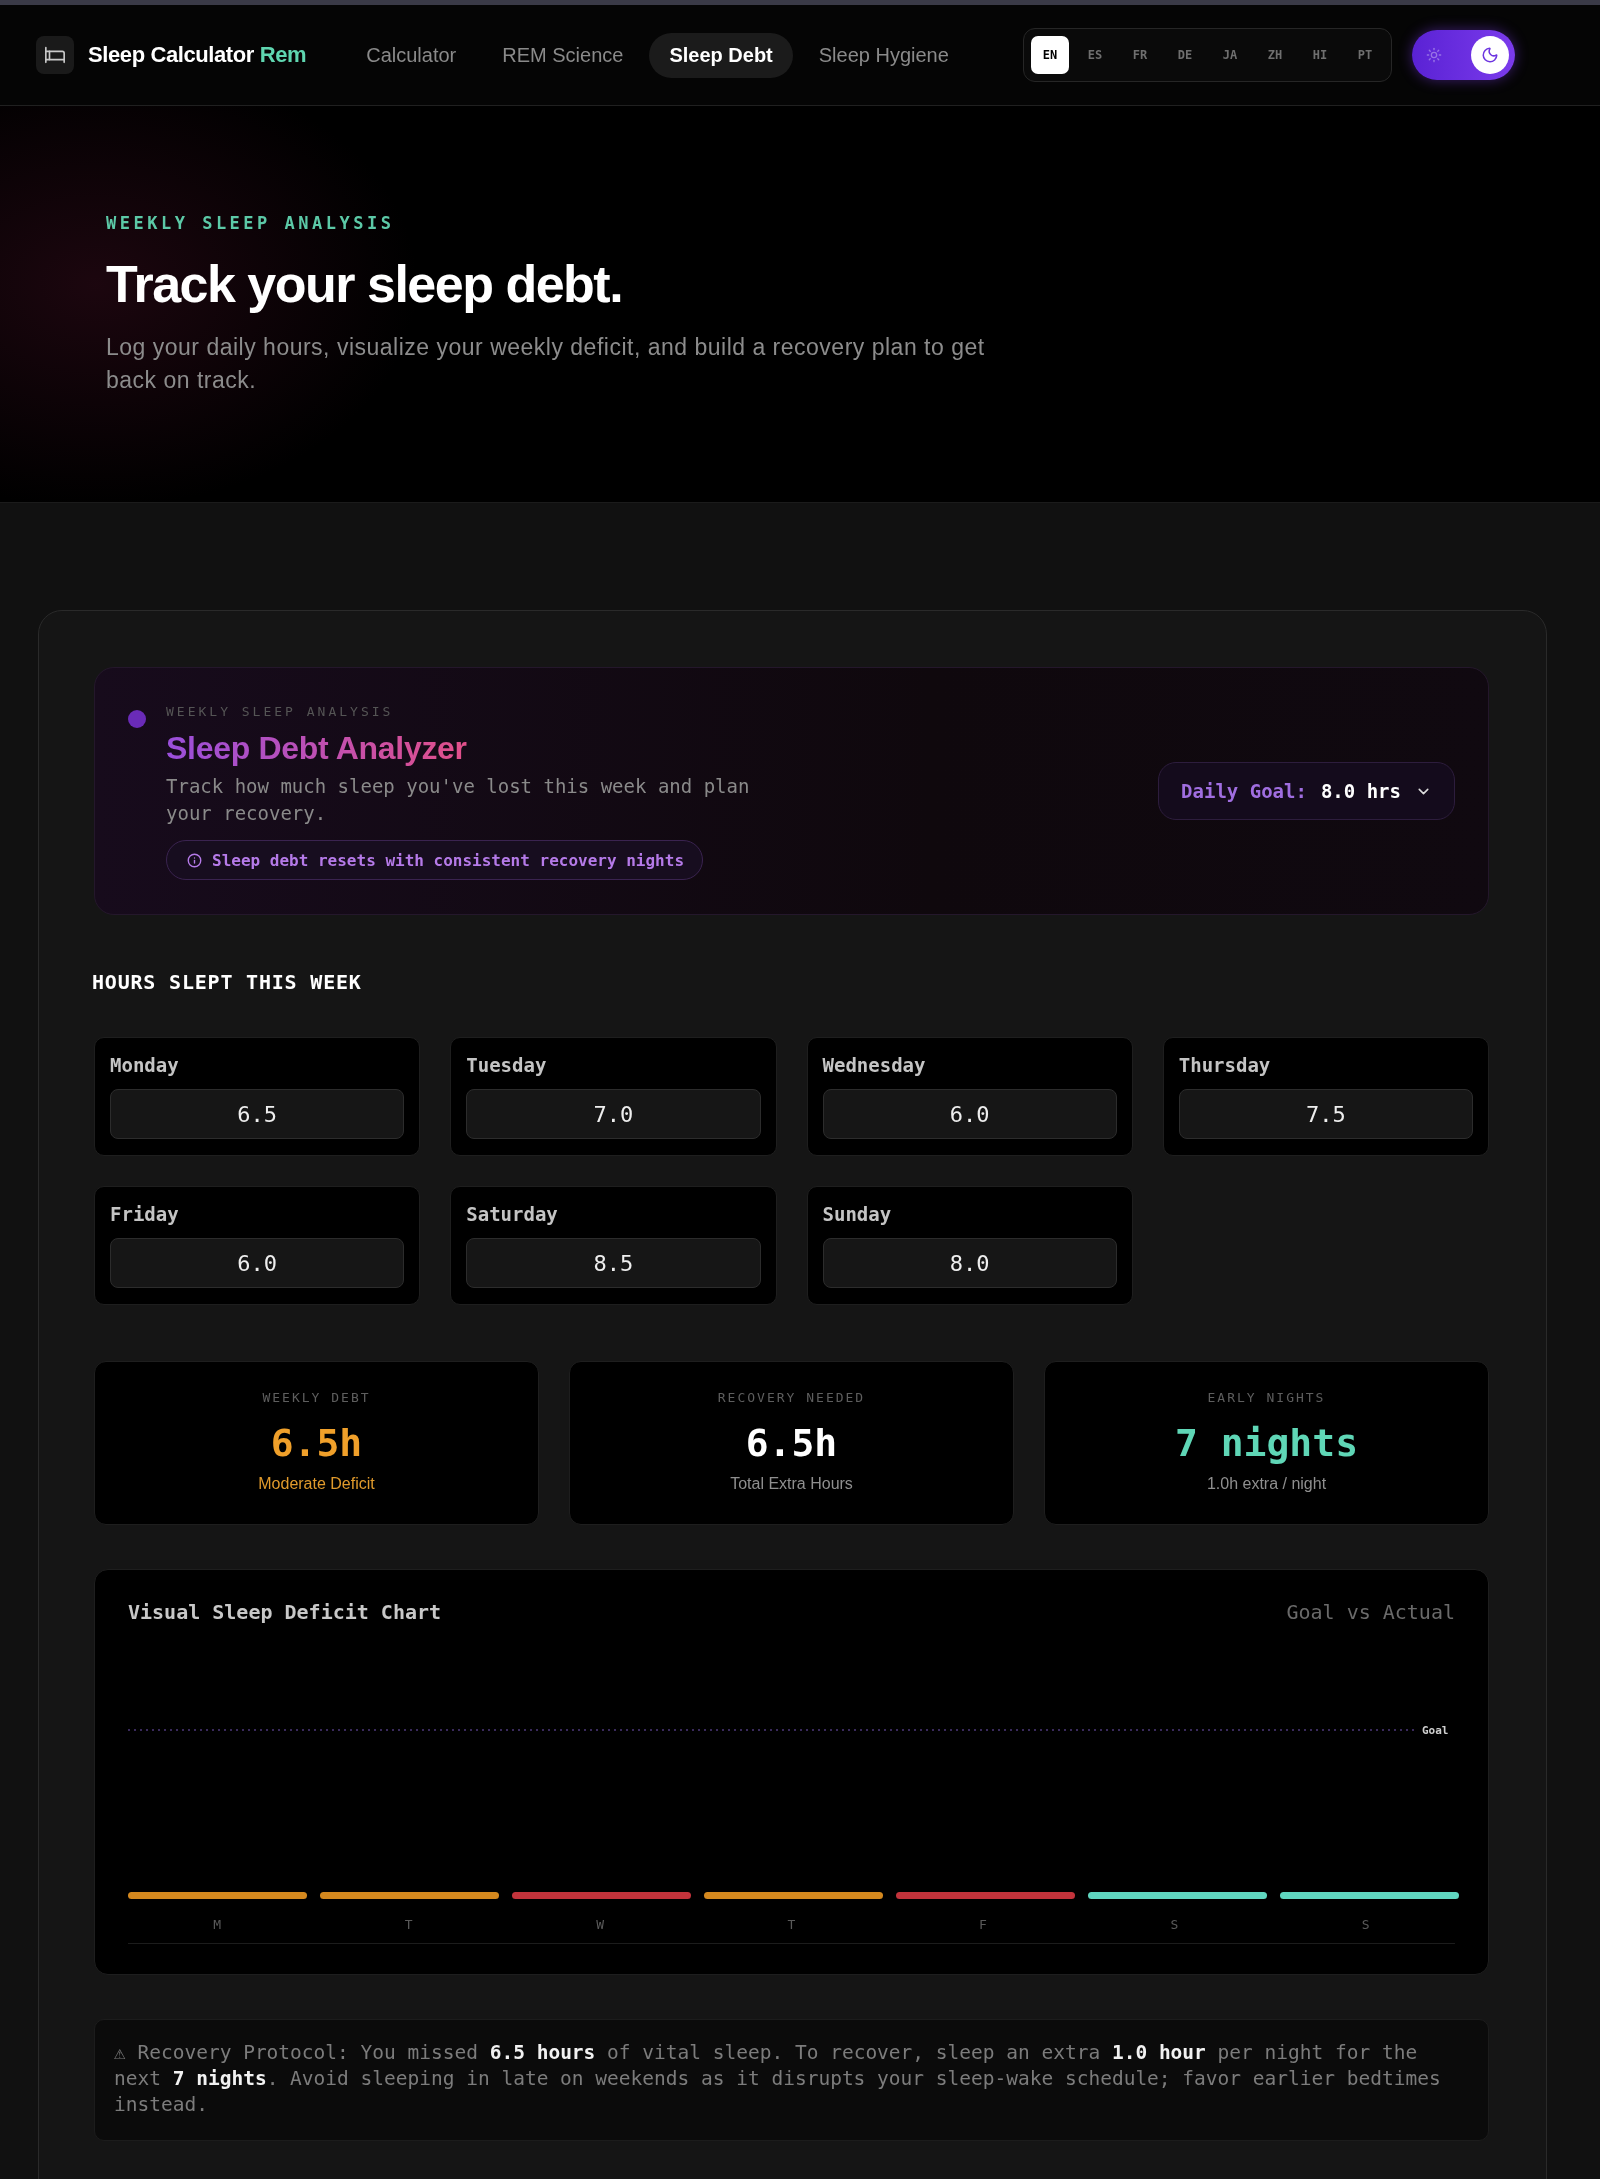 The width and height of the screenshot is (1600, 2179). What do you see at coordinates (874, 1065) in the screenshot?
I see `day-label: Wednesday` at bounding box center [874, 1065].